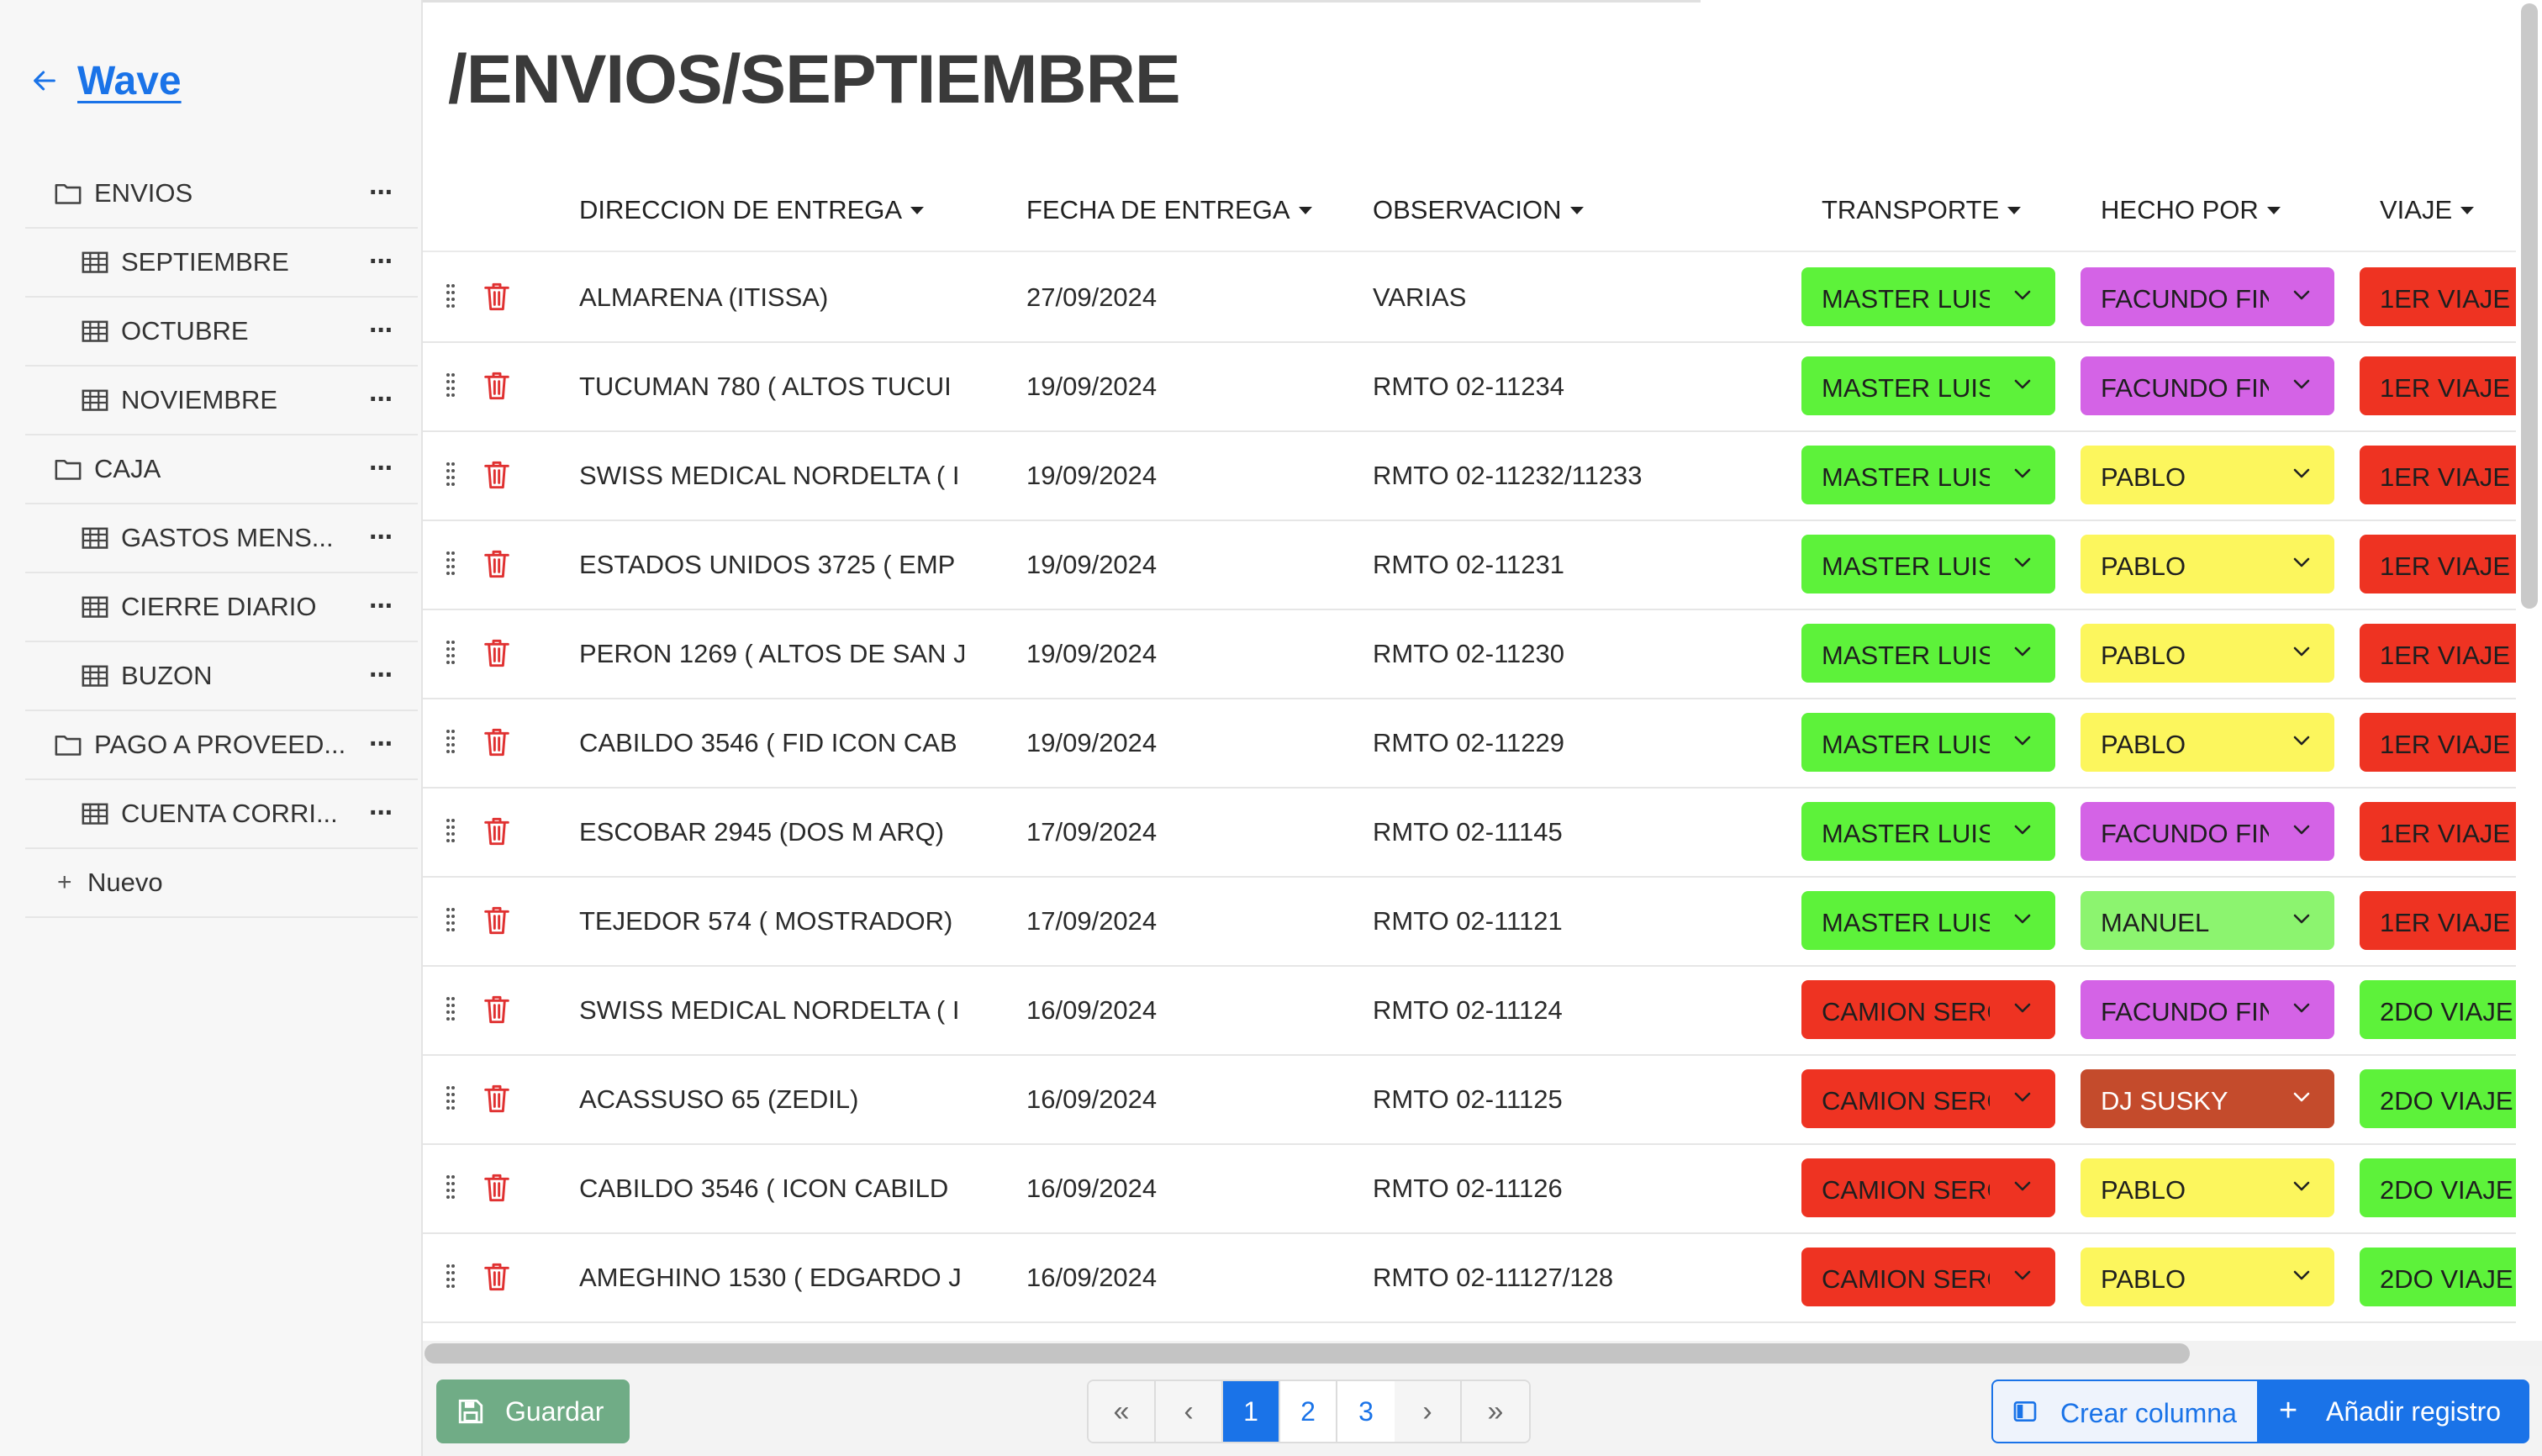 The width and height of the screenshot is (2542, 1456). Describe the element at coordinates (771, 297) in the screenshot. I see `cell-direccion: ALMARENA (ITISSA)` at that location.